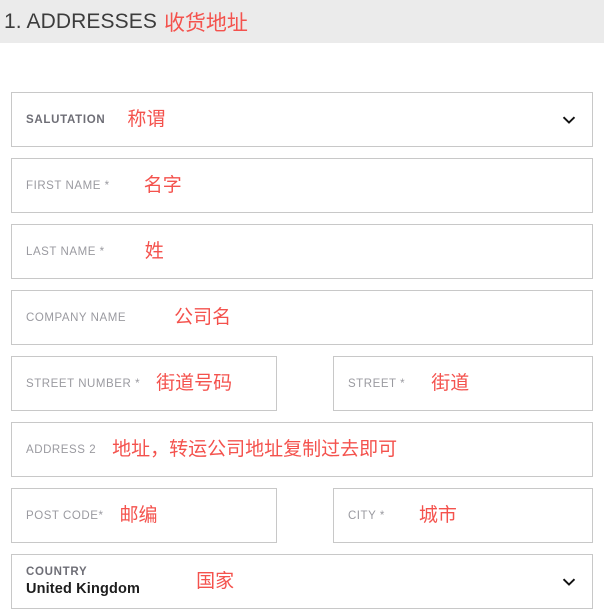 The height and width of the screenshot is (611, 604). Describe the element at coordinates (302, 251) in the screenshot. I see `last-name-field: LAST NAME * 姓` at that location.